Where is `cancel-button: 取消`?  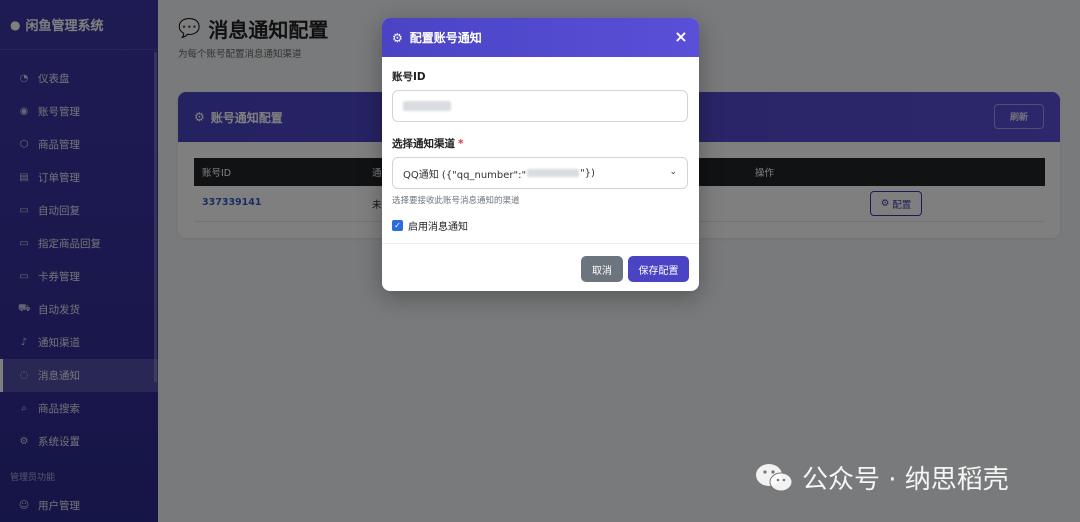
cancel-button: 取消 is located at coordinates (602, 269).